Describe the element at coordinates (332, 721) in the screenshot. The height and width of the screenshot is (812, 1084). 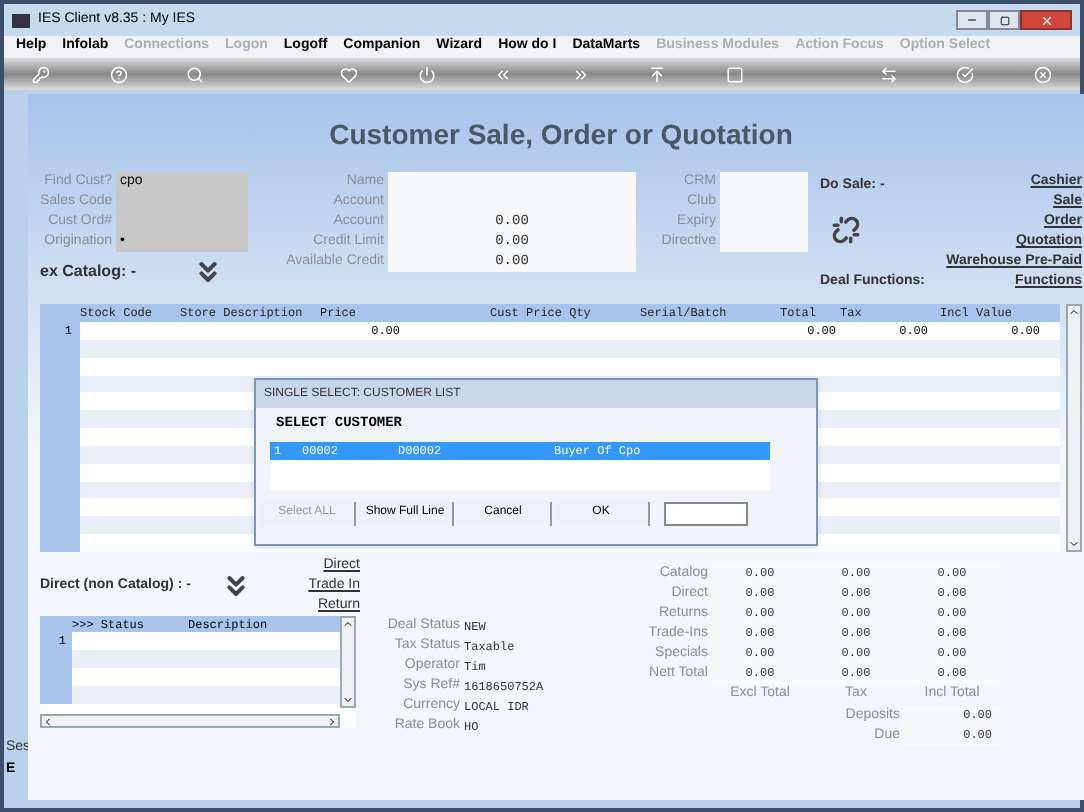
I see `scroll-right-icon` at that location.